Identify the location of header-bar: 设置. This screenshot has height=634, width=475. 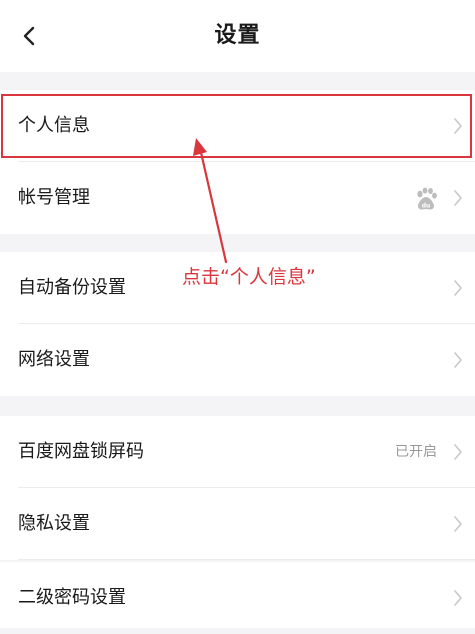
(237, 36).